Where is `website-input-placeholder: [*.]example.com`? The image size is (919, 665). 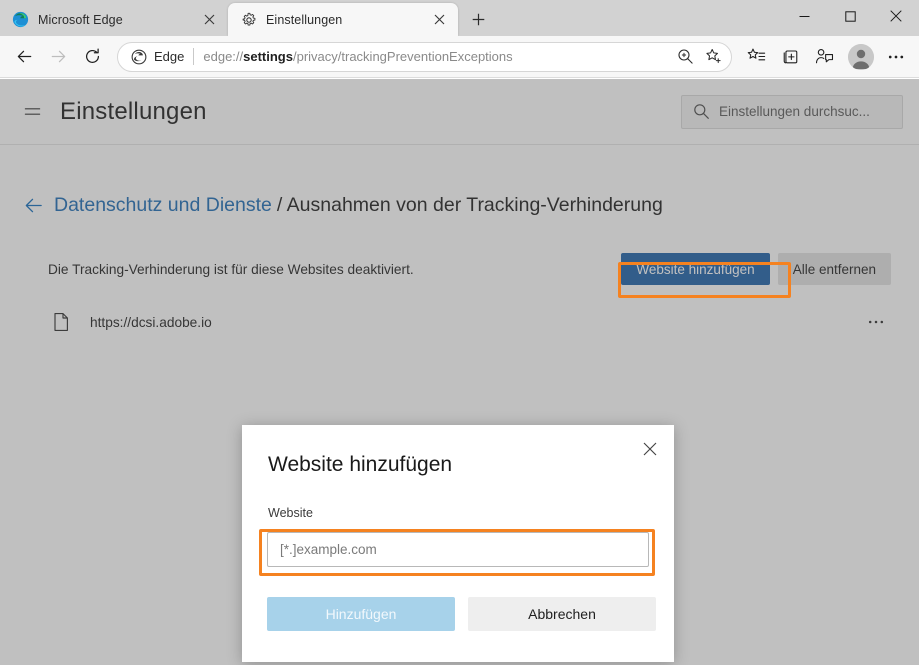
website-input-placeholder: [*.]example.com is located at coordinates (328, 549).